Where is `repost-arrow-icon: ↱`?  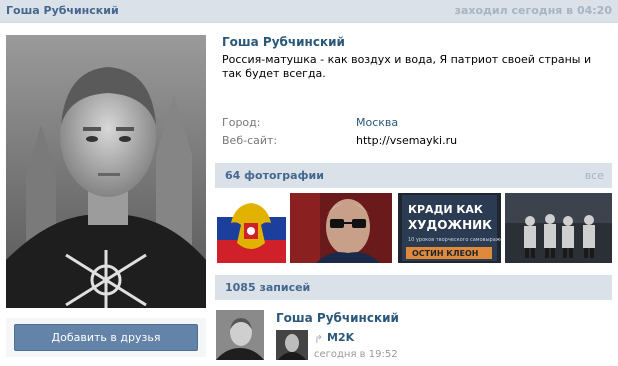 repost-arrow-icon: ↱ is located at coordinates (319, 339).